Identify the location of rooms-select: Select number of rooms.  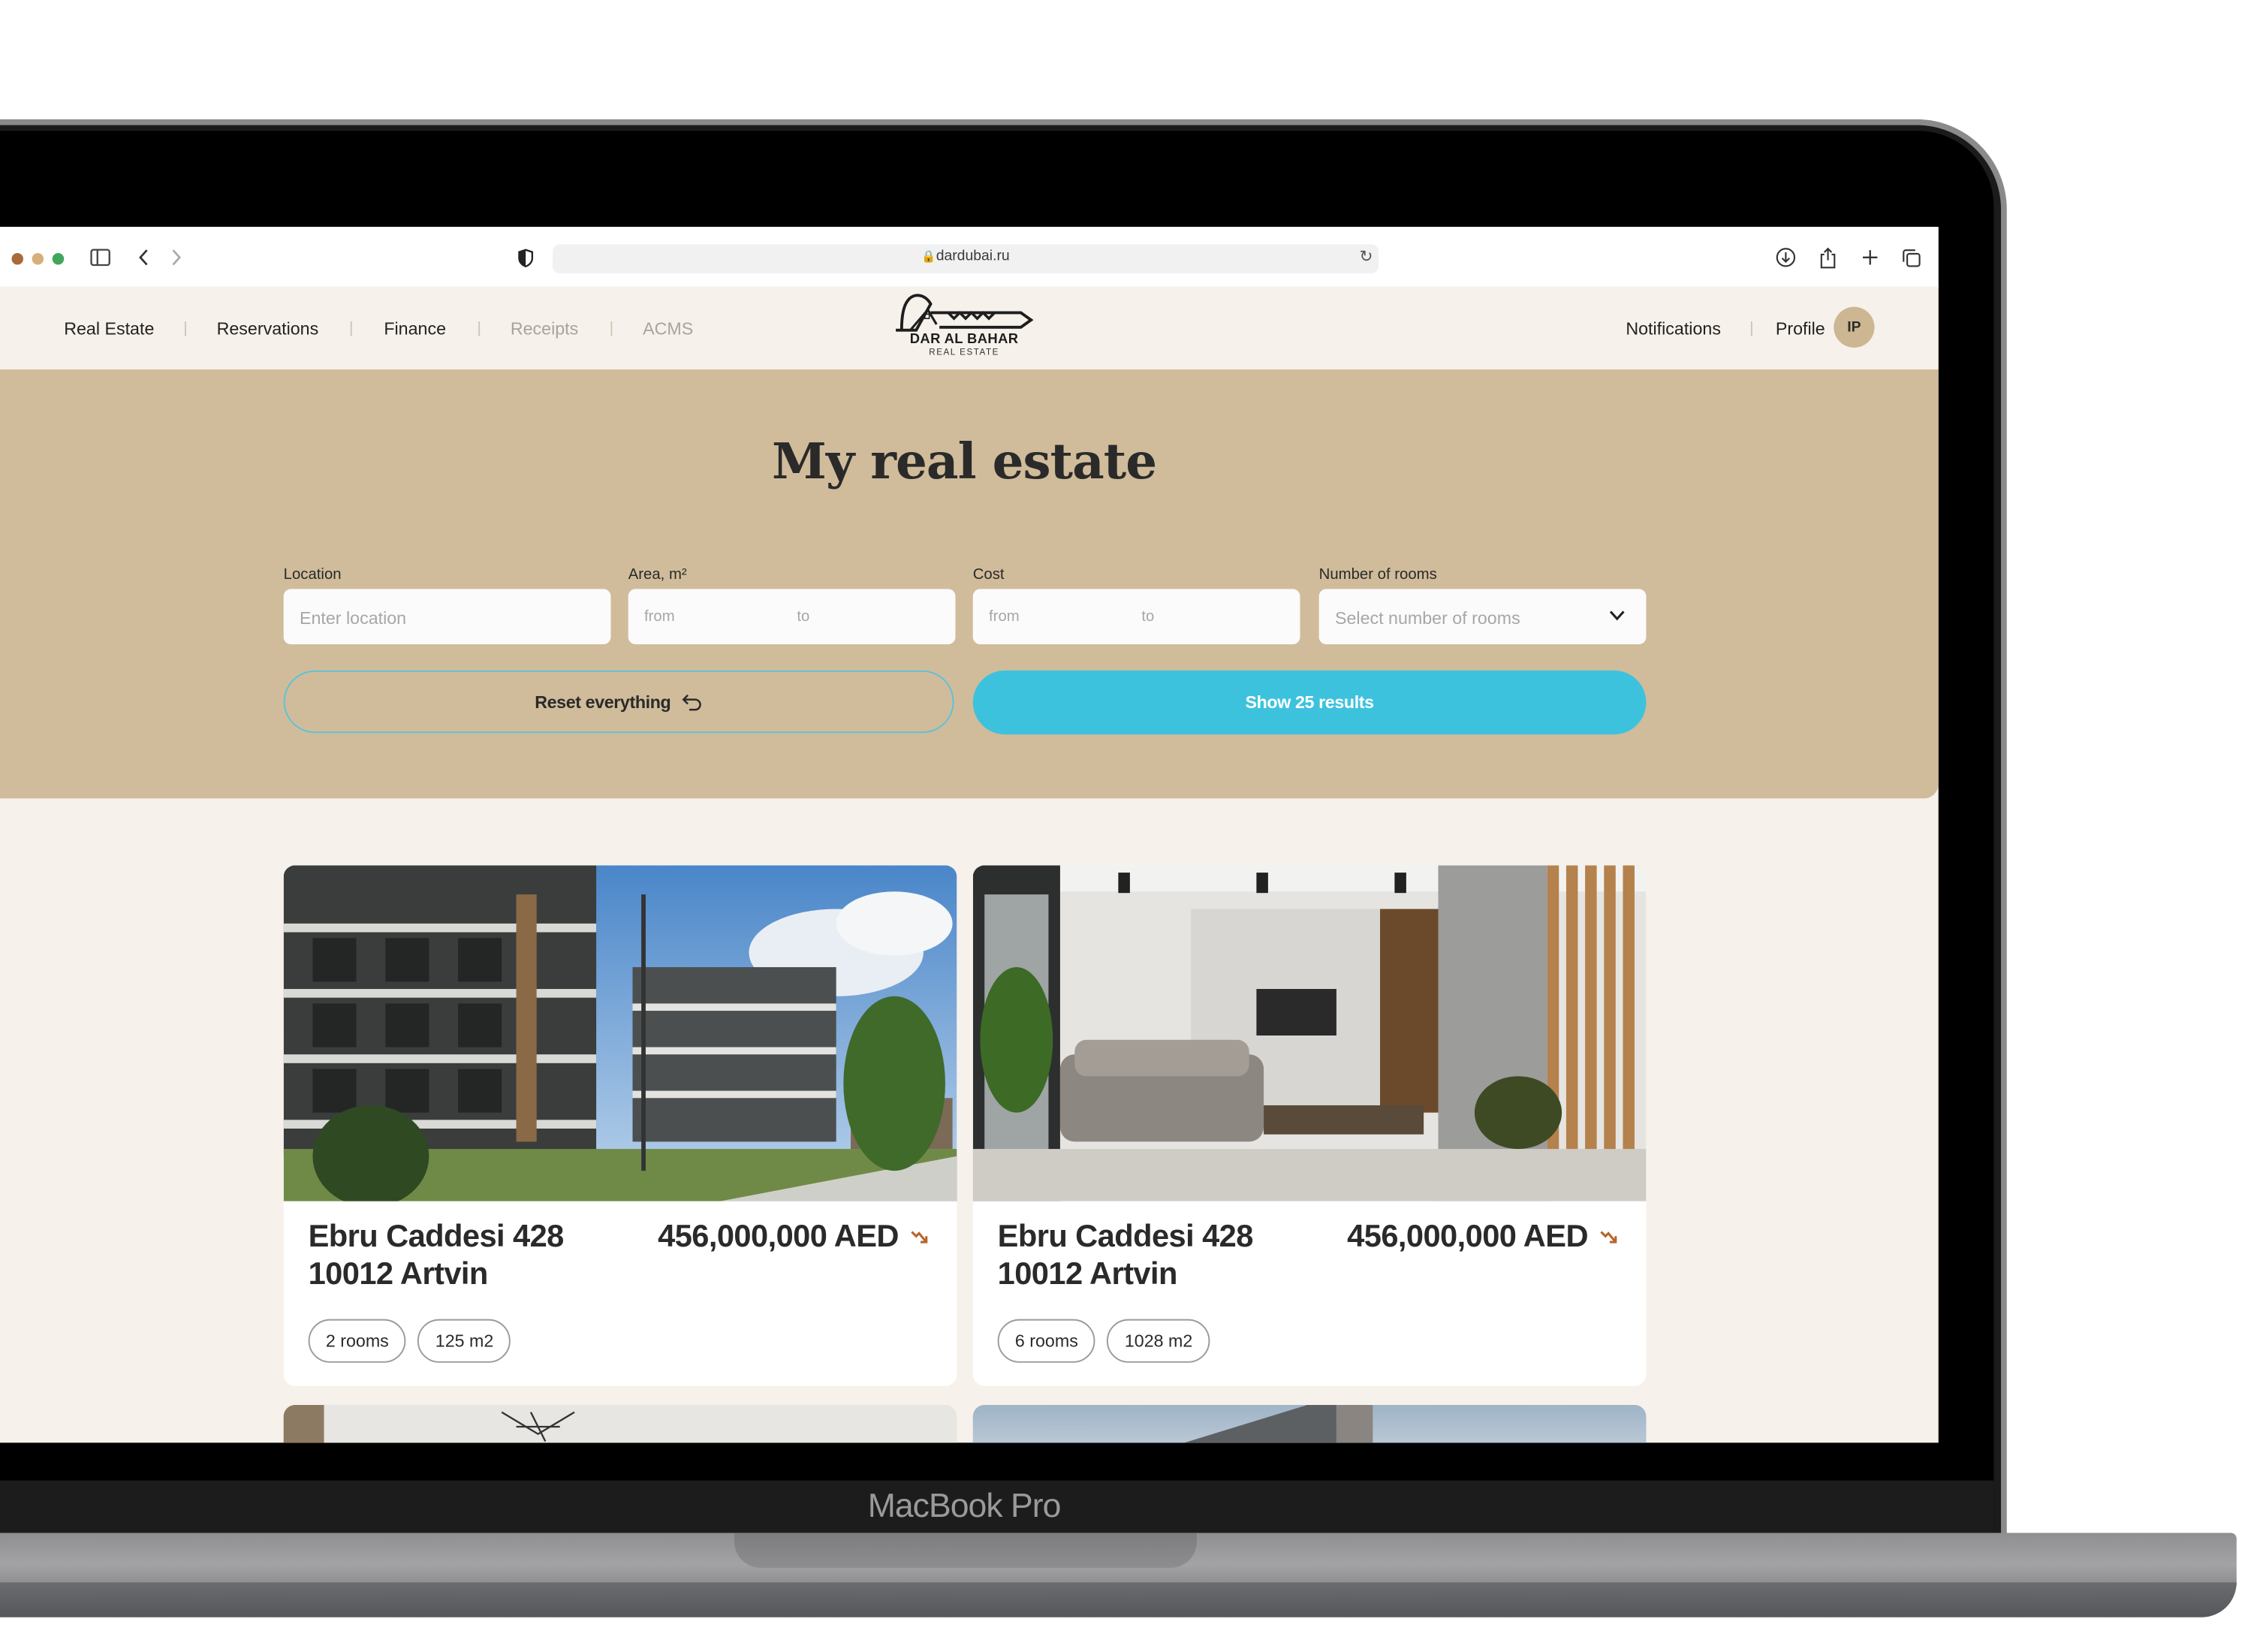
(1482, 617).